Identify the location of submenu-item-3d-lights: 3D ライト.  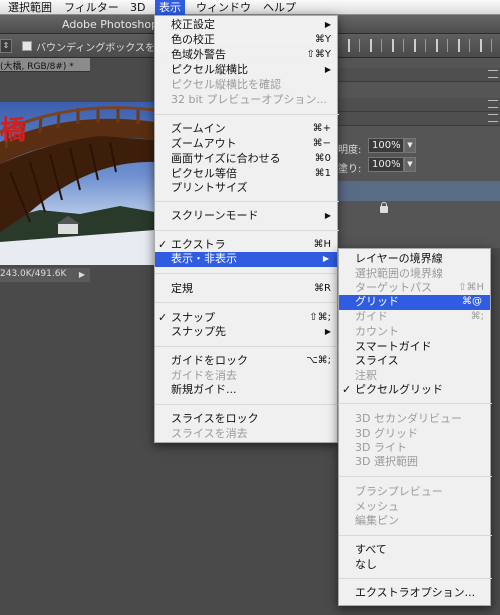
(381, 447).